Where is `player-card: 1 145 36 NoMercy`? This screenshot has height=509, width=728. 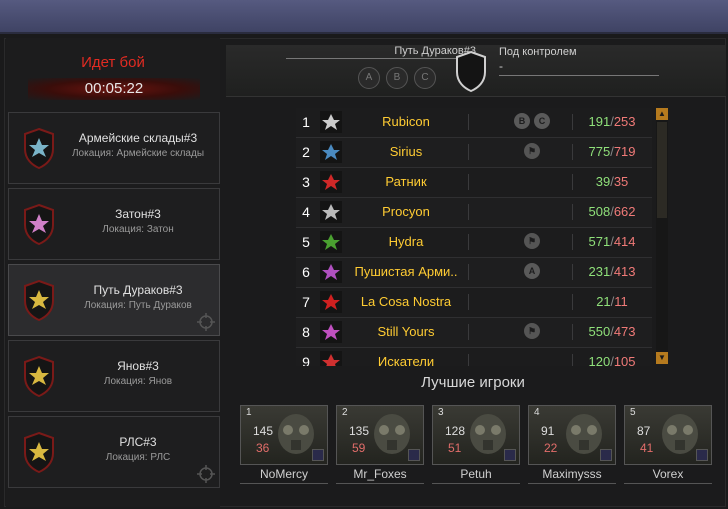
player-card: 1 145 36 NoMercy is located at coordinates (284, 445).